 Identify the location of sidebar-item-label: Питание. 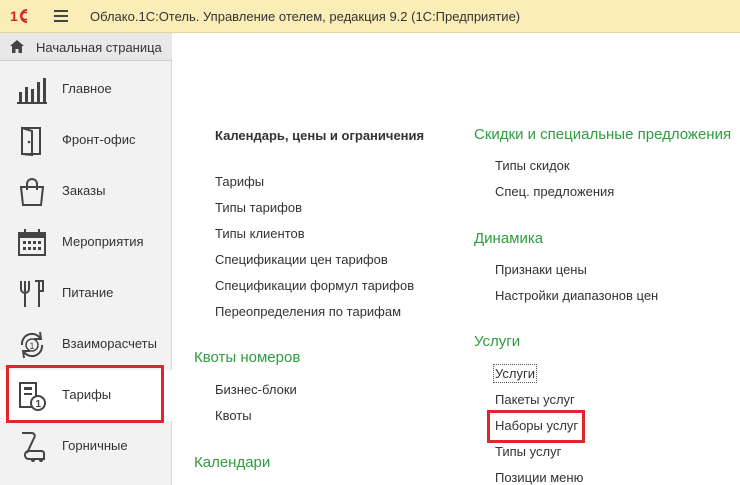
(88, 292).